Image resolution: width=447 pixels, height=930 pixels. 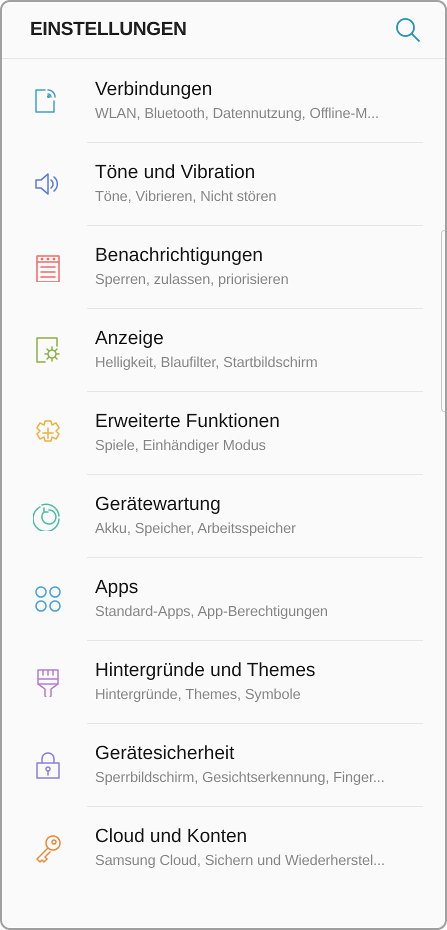 What do you see at coordinates (192, 280) in the screenshot?
I see `setting-summary: Sperren, zulassen, priorisieren` at bounding box center [192, 280].